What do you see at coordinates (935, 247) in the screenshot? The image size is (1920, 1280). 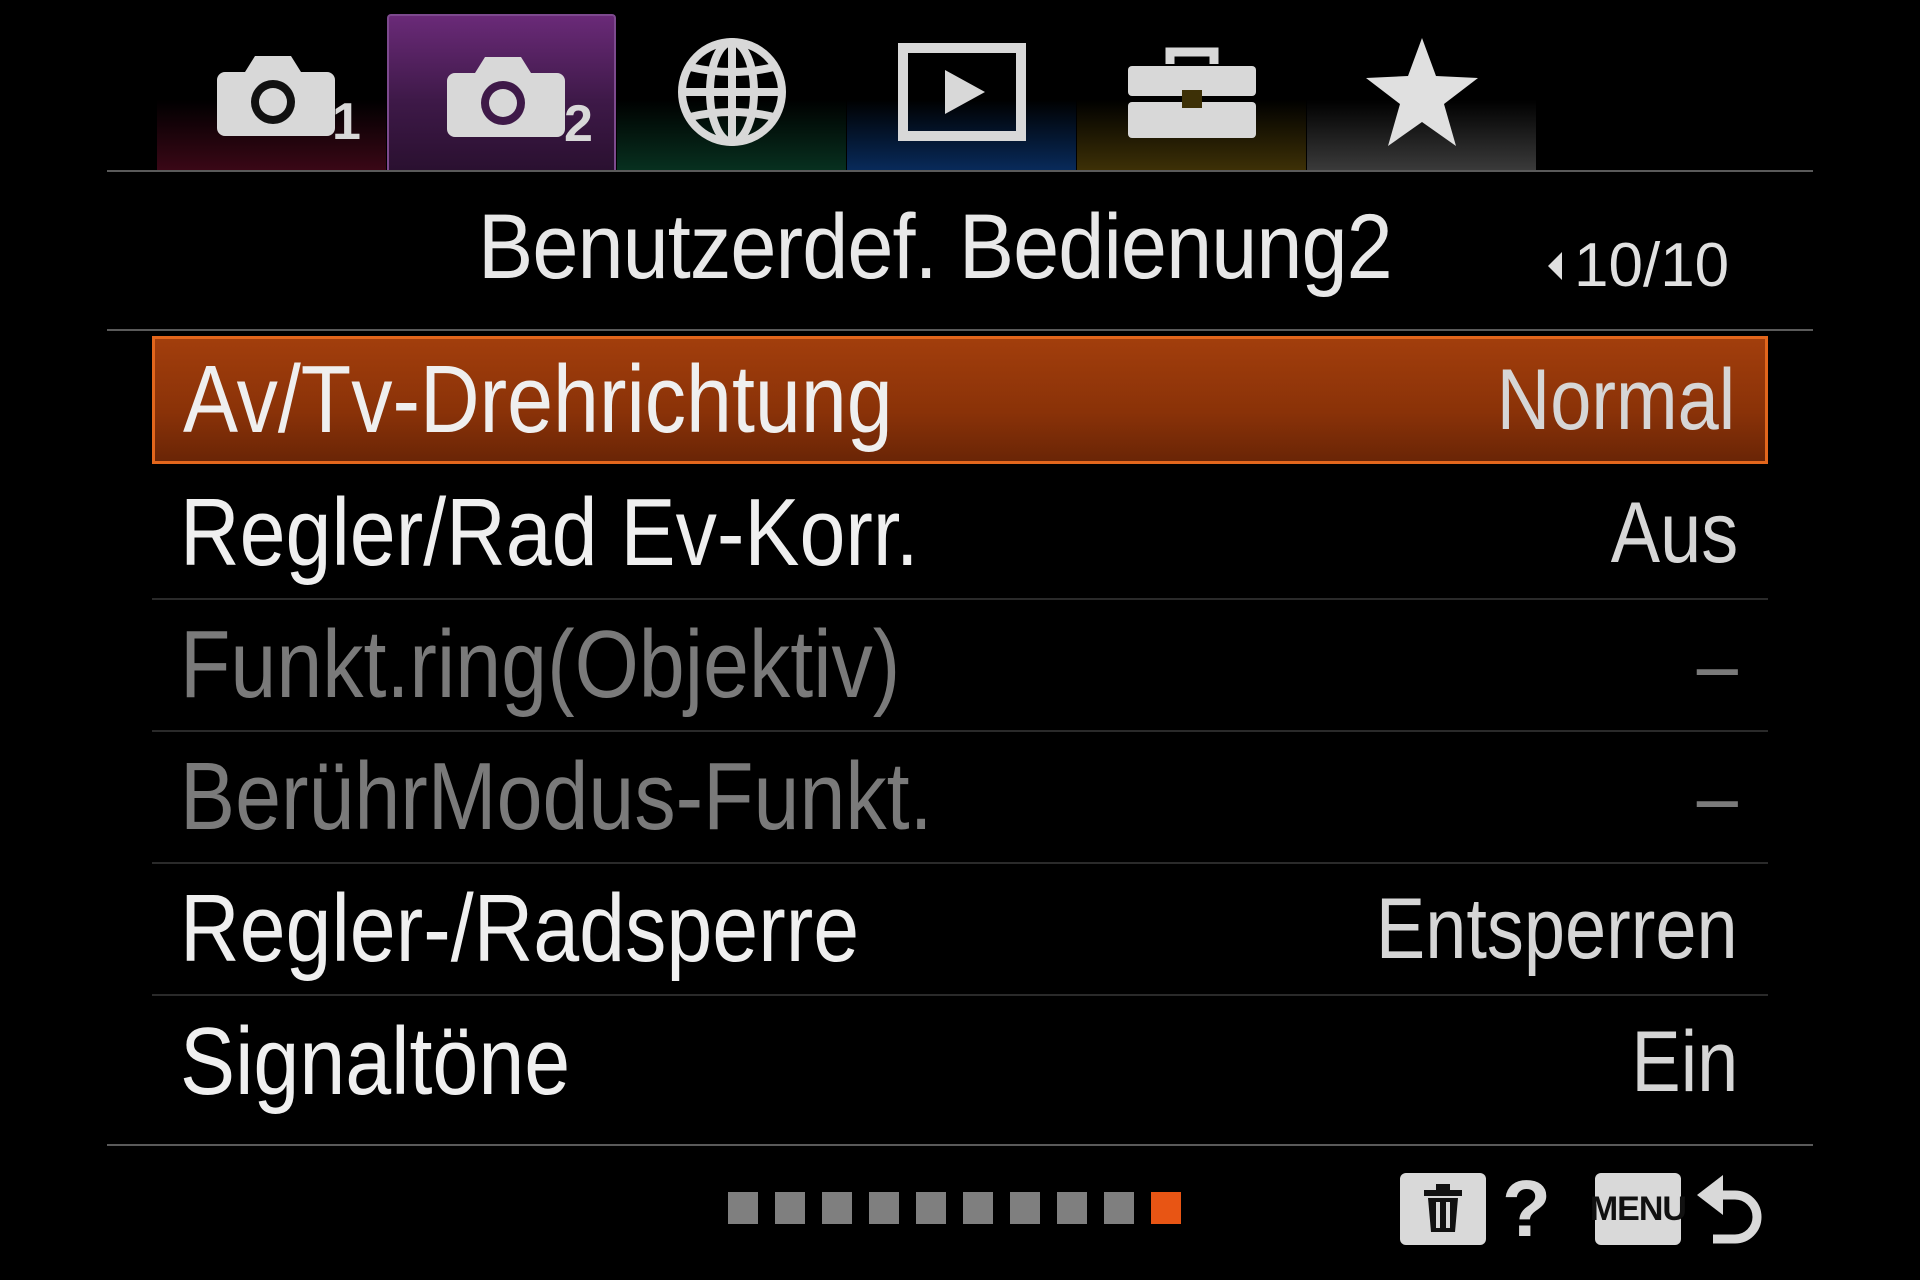 I see `page-title: Benutzerdef. Bedienung2` at bounding box center [935, 247].